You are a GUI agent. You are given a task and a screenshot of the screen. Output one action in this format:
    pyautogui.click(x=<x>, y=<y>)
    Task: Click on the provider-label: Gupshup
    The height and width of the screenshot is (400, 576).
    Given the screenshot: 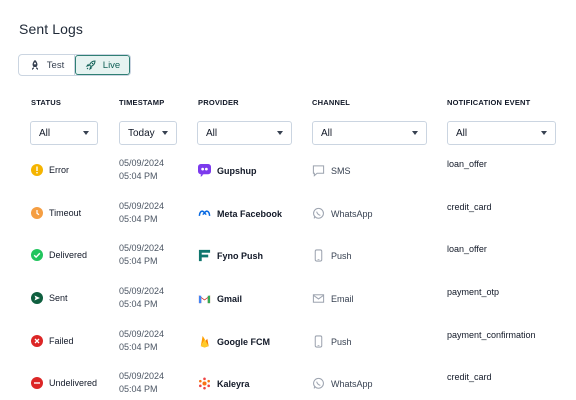 What is the action you would take?
    pyautogui.click(x=237, y=170)
    